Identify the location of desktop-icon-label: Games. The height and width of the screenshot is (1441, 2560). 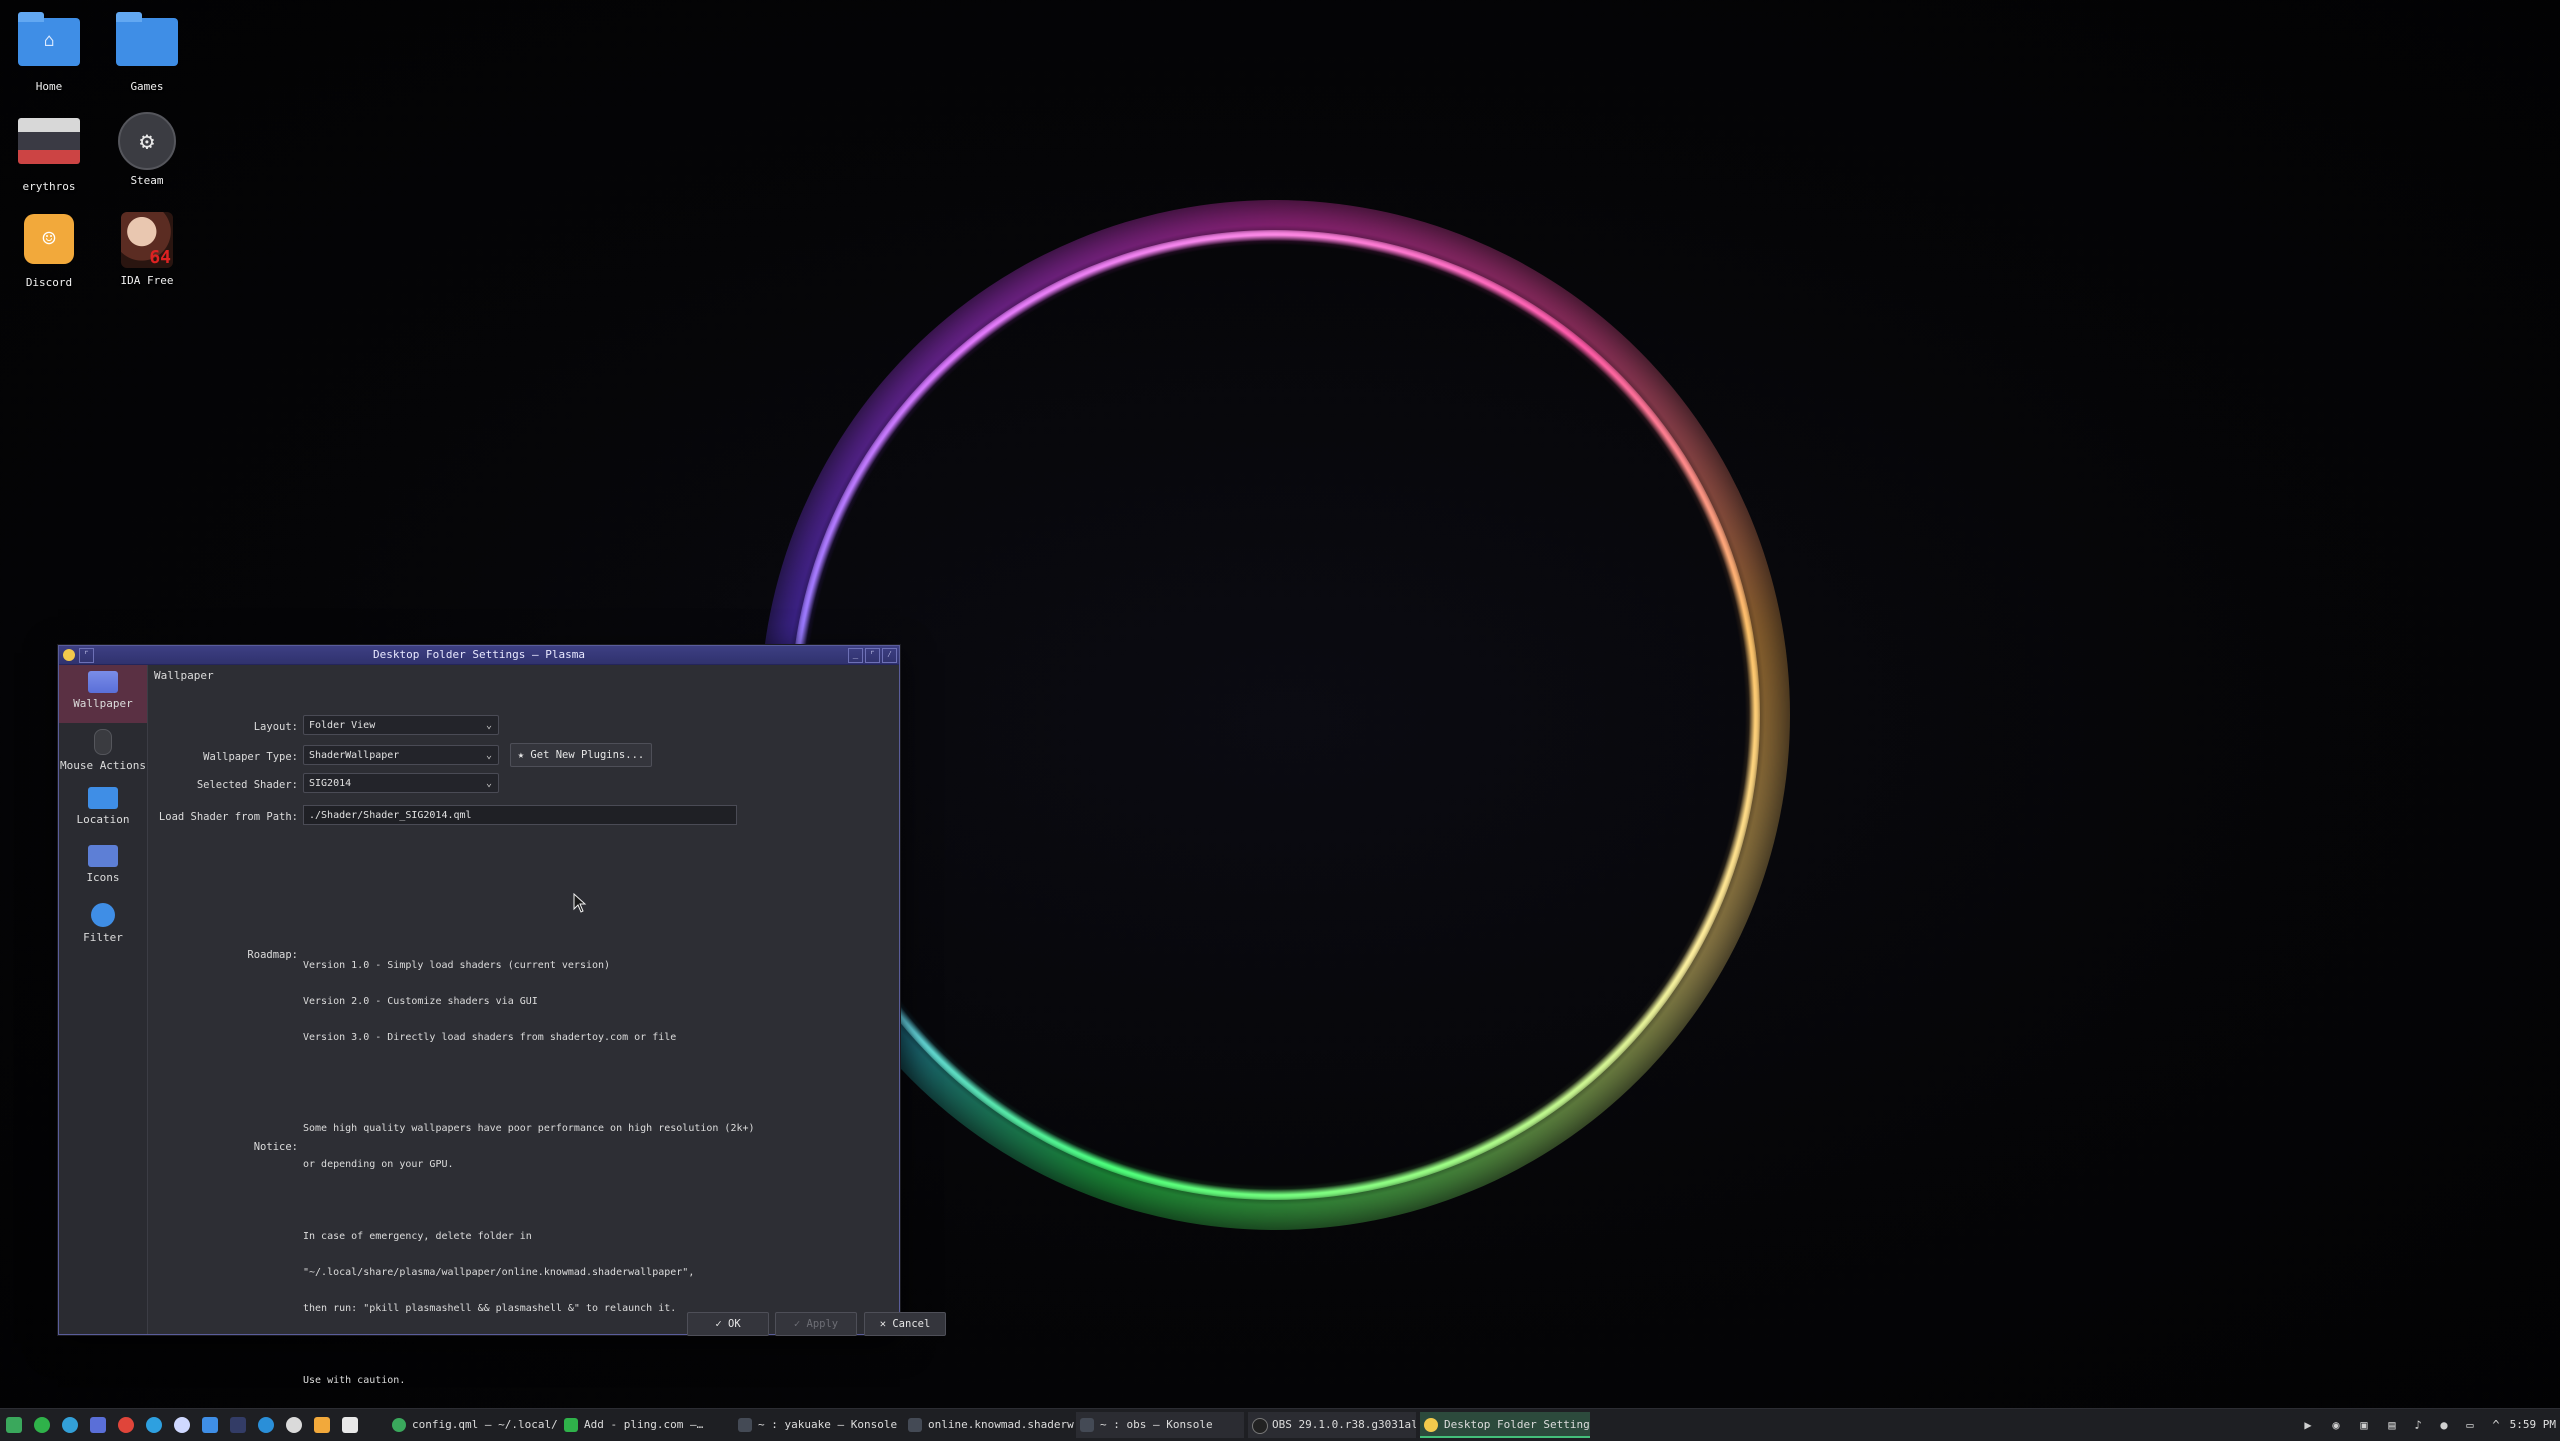
(147, 86).